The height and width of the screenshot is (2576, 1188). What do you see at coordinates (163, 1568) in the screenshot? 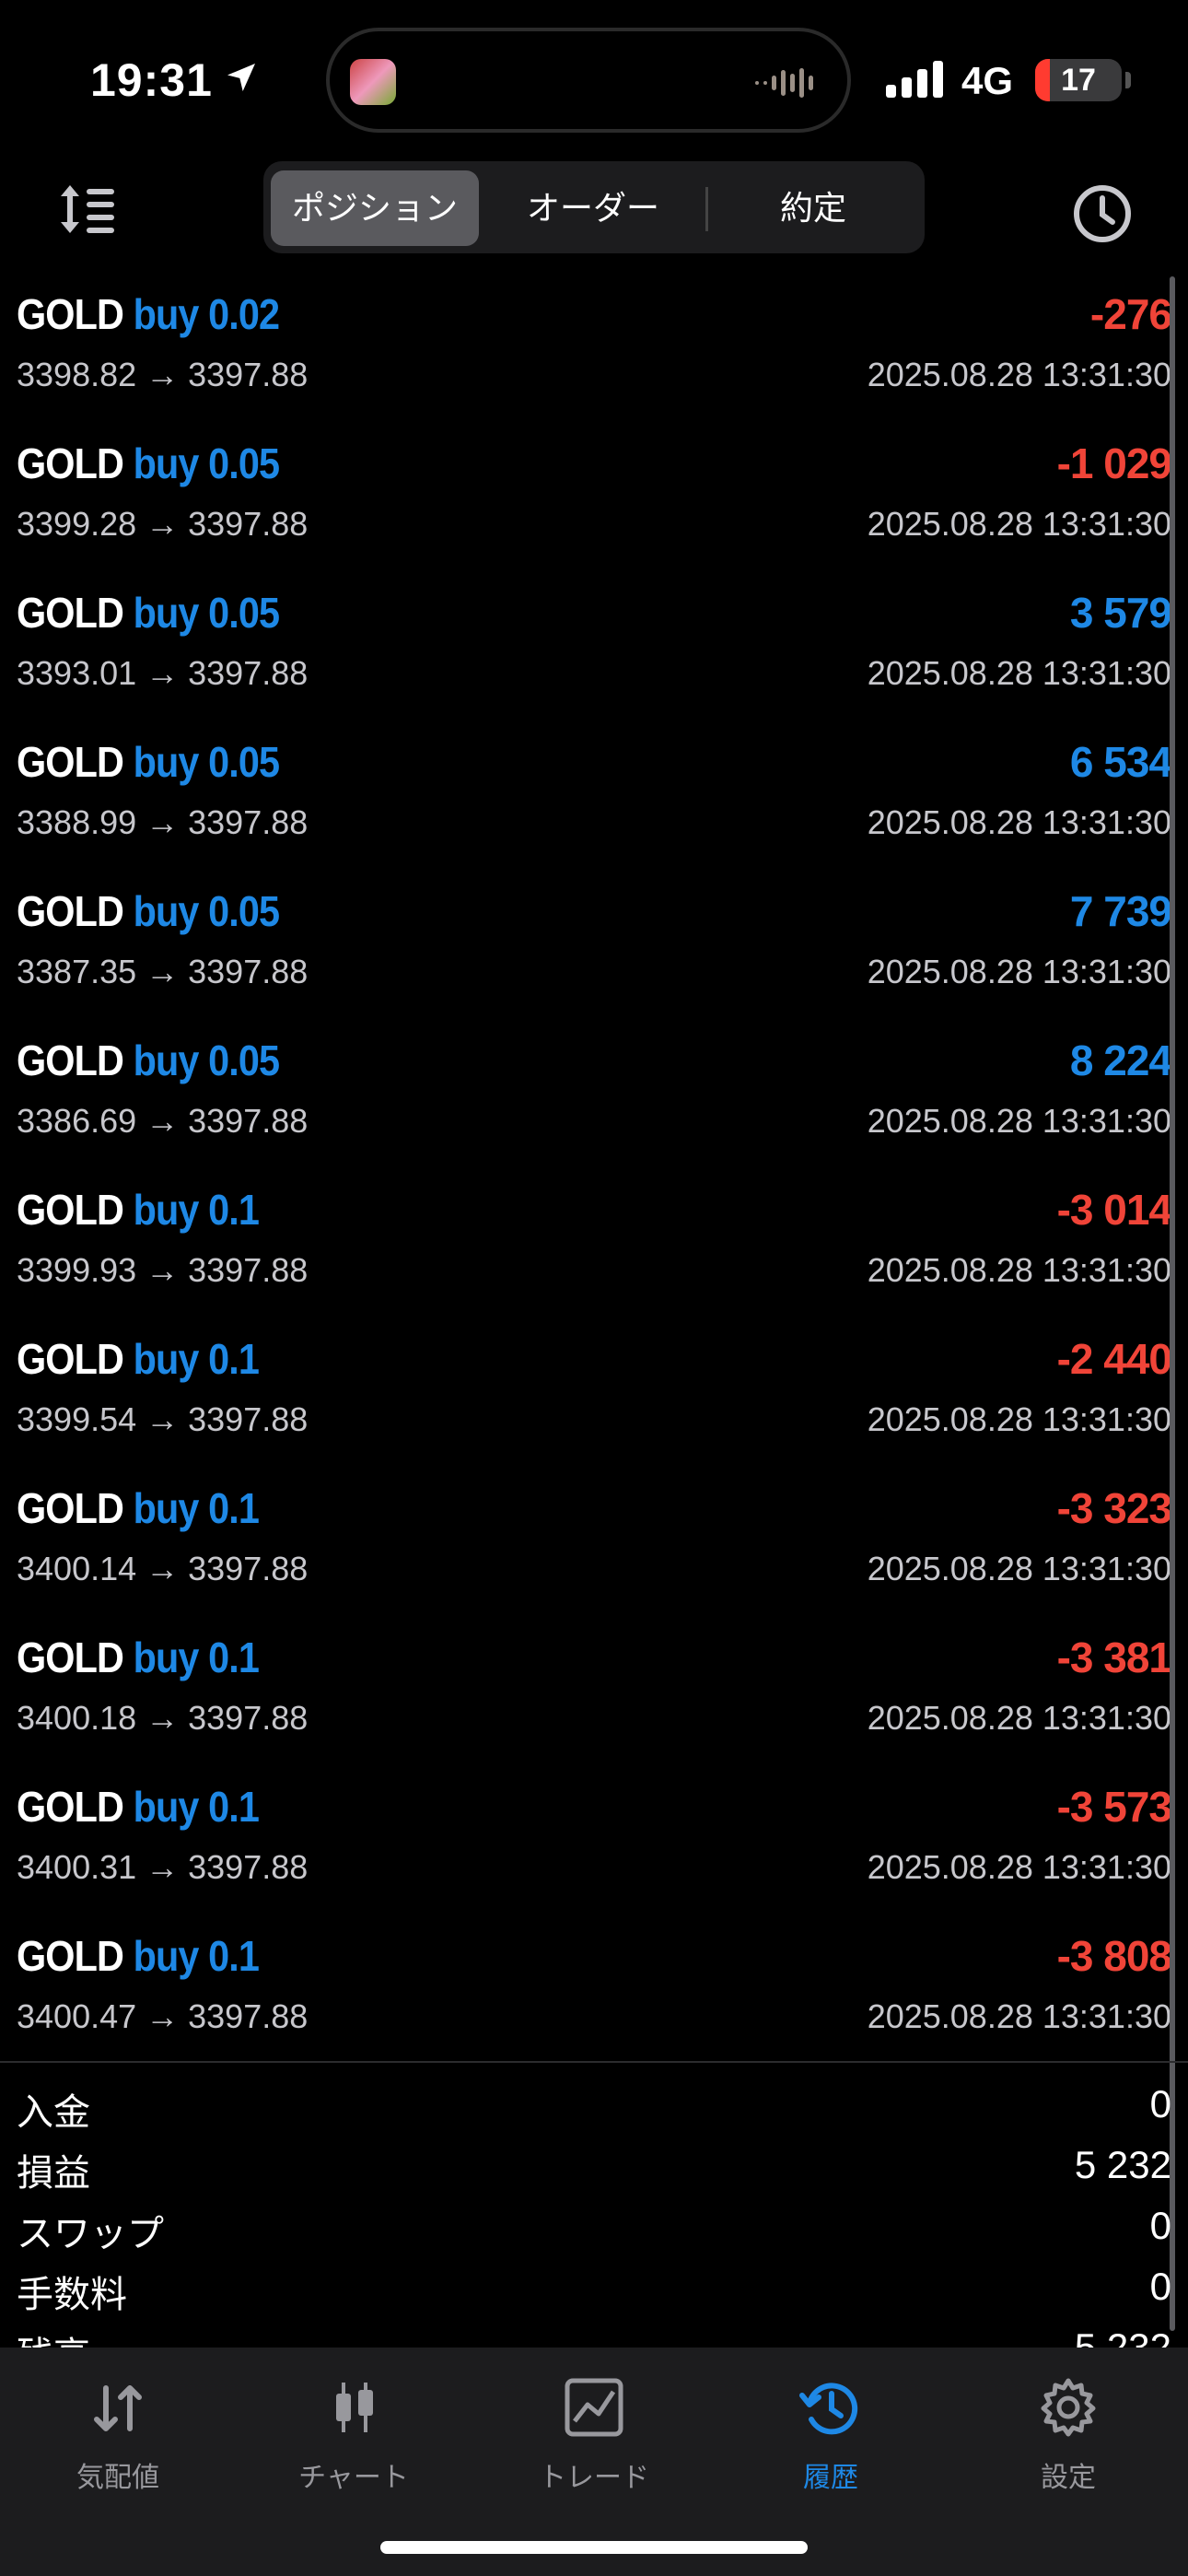
I see `position-prices: 3400.14 → 3397.88` at bounding box center [163, 1568].